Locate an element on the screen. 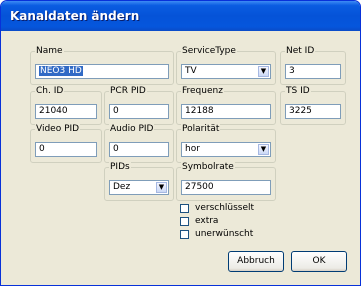 The height and width of the screenshot is (286, 361). videopid-label: Video PID is located at coordinates (58, 129).